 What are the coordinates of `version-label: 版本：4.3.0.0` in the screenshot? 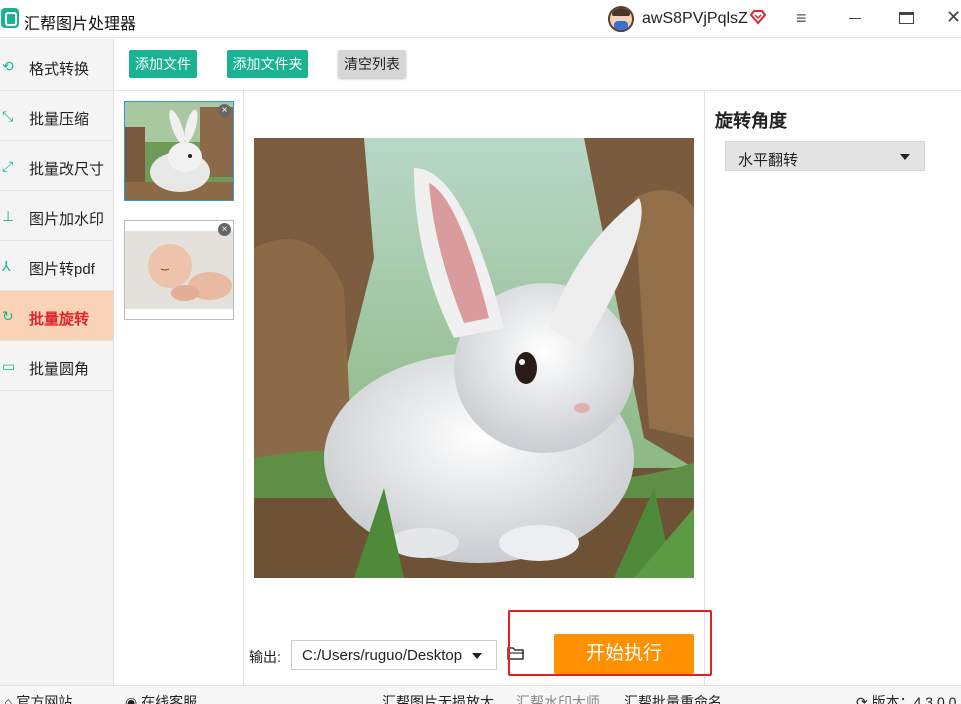 It's located at (914, 699).